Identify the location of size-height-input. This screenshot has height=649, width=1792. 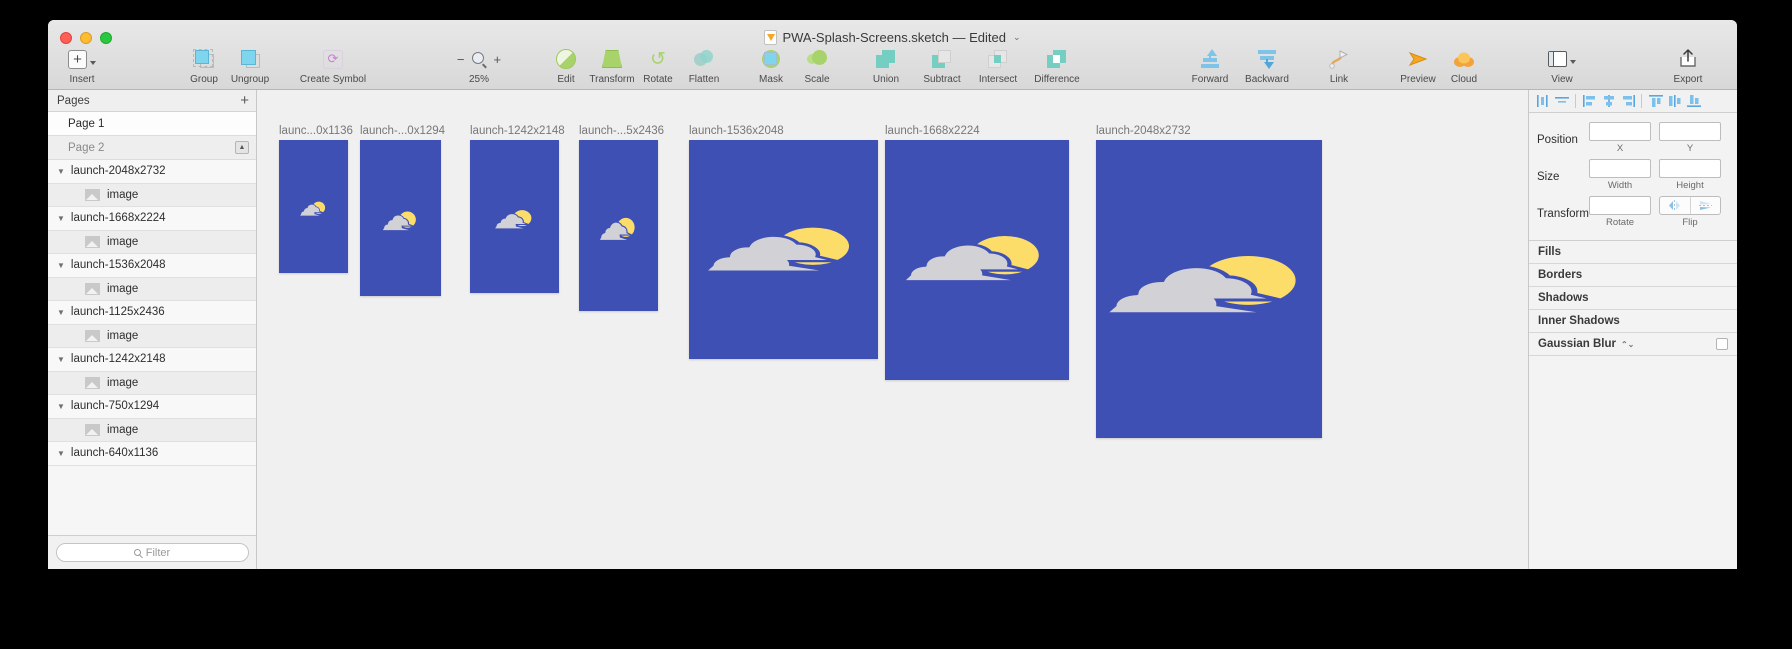
(1690, 168).